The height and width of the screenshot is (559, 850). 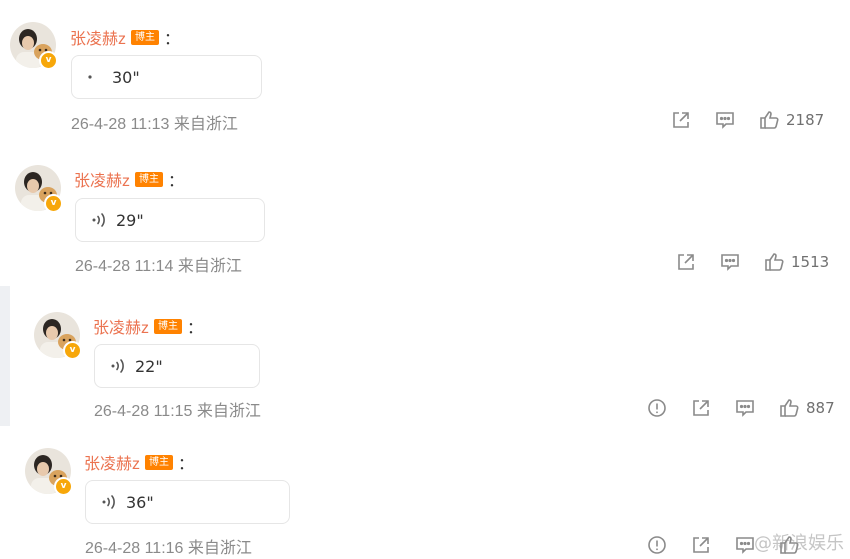 What do you see at coordinates (134, 548) in the screenshot?
I see `timestamp: 26-4-28 11:16` at bounding box center [134, 548].